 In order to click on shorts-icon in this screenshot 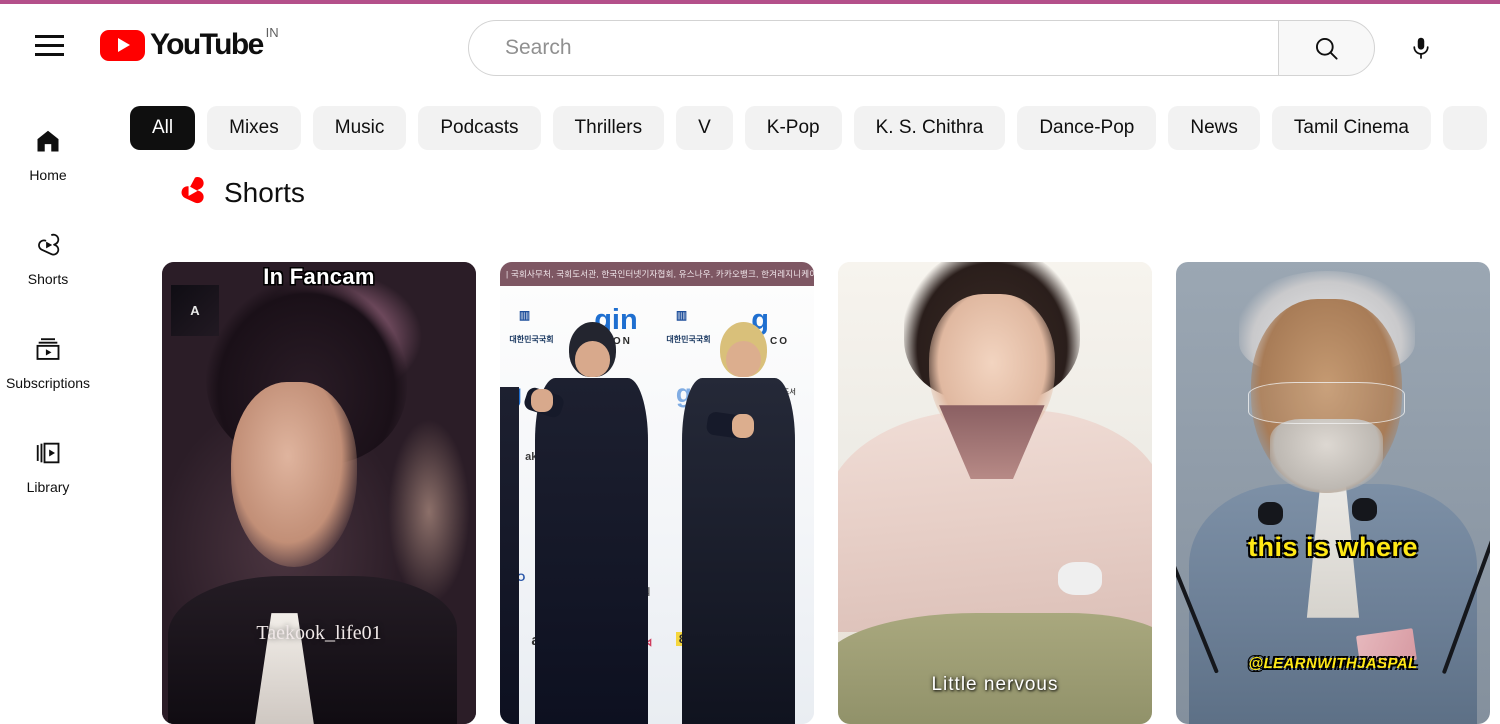, I will do `click(48, 245)`.